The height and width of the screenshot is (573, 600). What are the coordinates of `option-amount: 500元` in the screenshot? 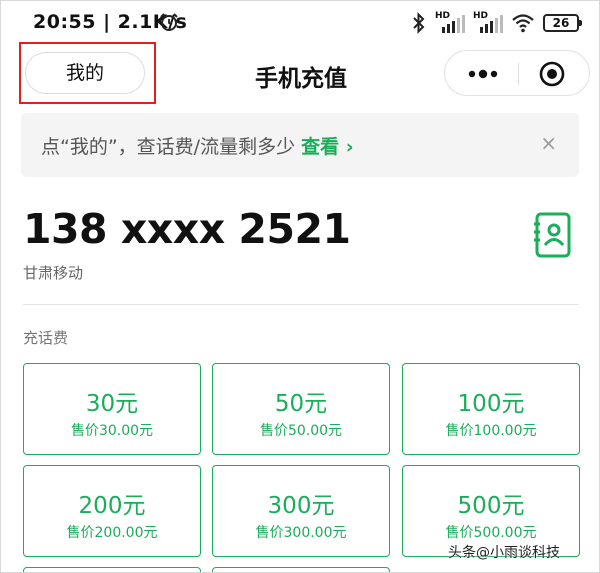 It's located at (491, 506).